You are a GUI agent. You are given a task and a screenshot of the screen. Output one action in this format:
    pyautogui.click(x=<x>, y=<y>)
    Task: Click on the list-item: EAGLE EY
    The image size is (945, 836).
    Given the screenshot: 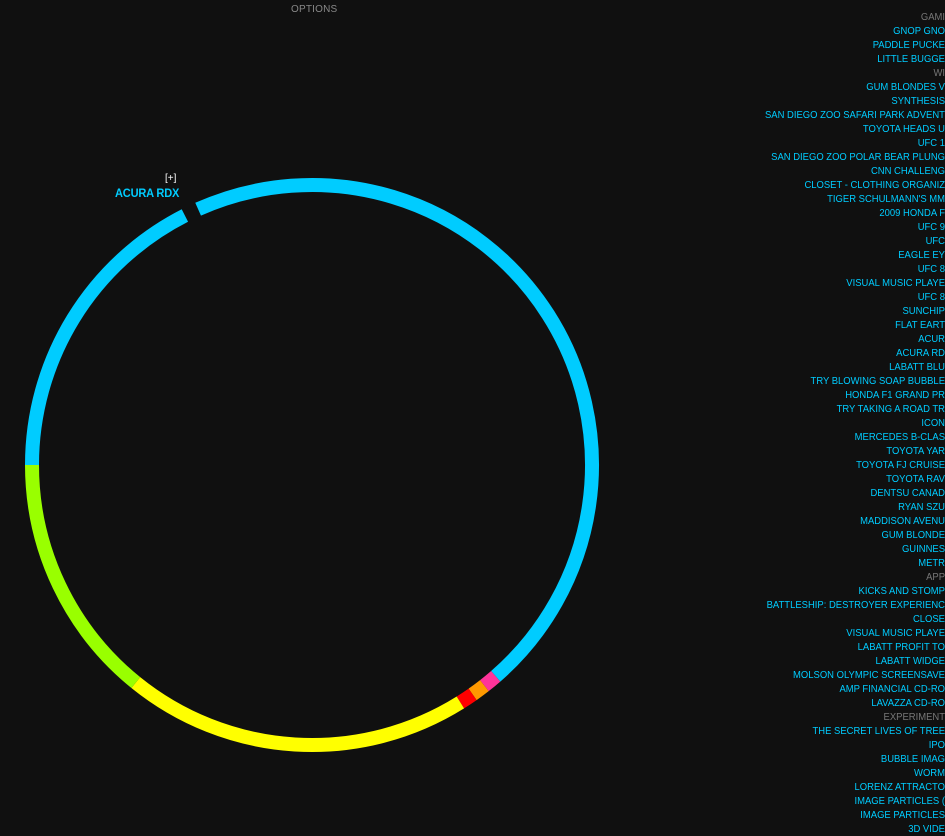 What is the action you would take?
    pyautogui.click(x=855, y=255)
    